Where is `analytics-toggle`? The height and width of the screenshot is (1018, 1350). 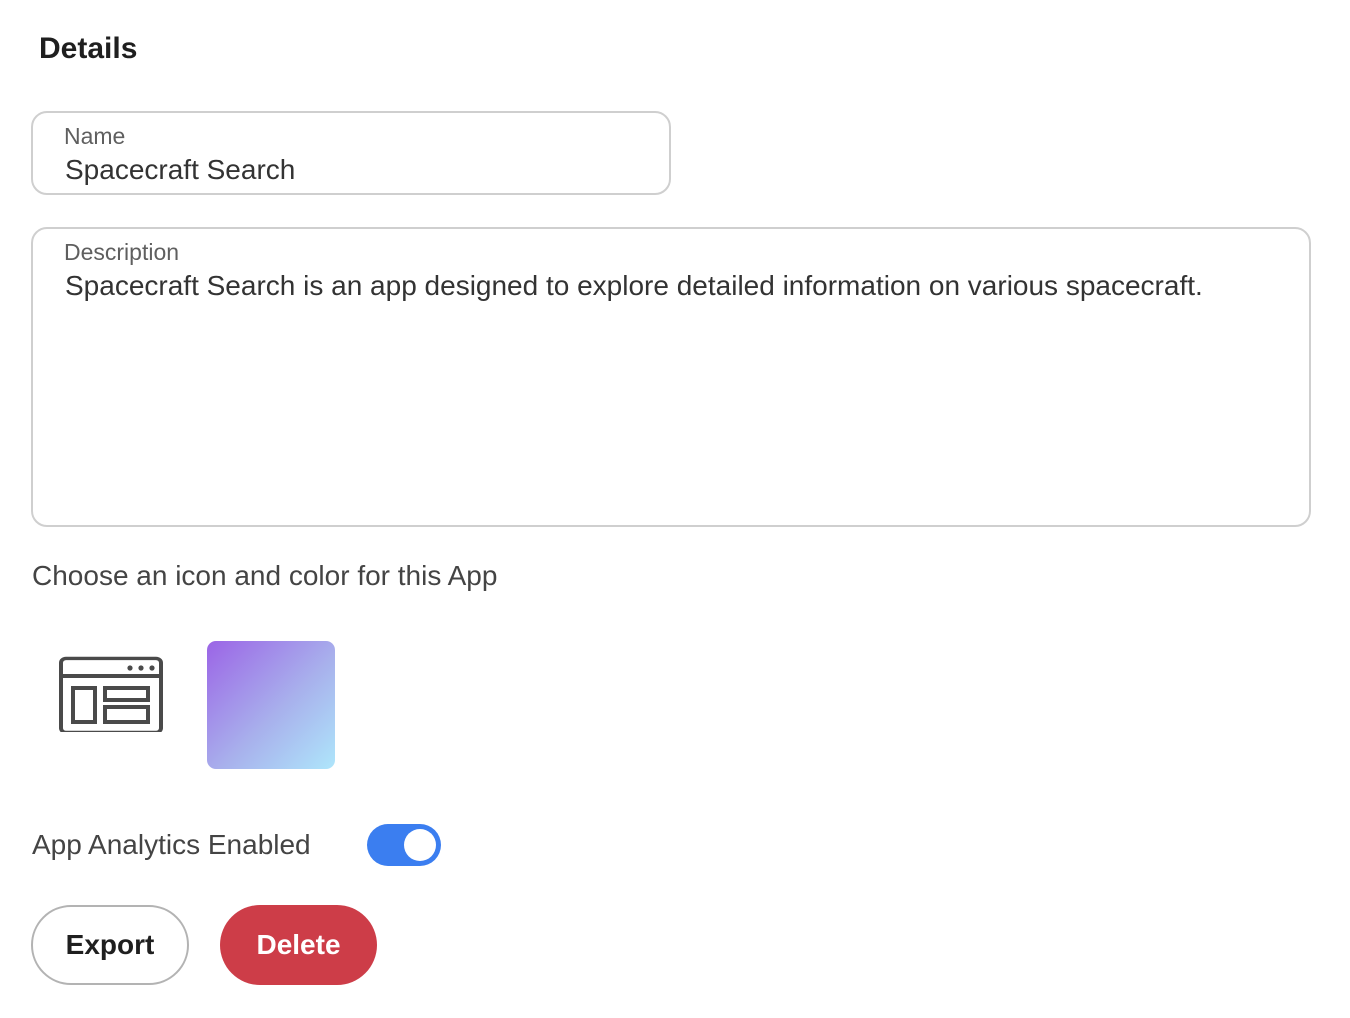 analytics-toggle is located at coordinates (404, 845).